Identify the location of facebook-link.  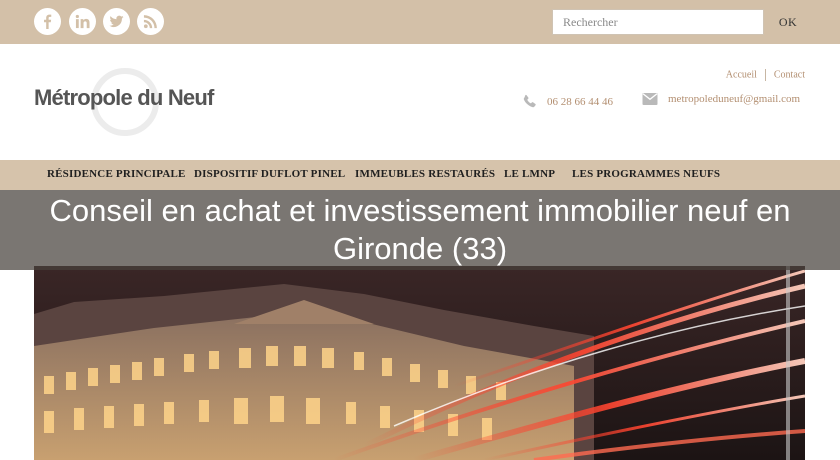
(47, 21).